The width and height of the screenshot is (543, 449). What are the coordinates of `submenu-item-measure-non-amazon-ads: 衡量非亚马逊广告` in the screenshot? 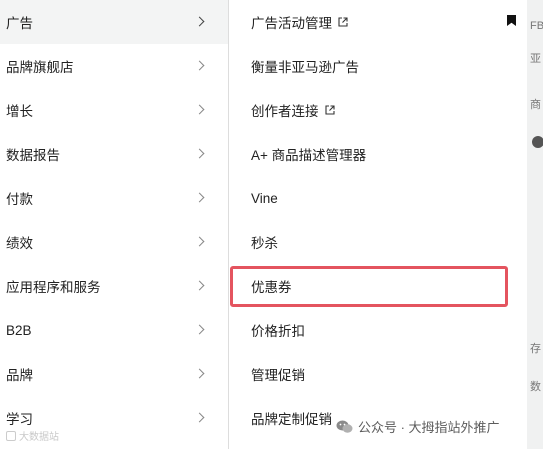 It's located at (305, 66).